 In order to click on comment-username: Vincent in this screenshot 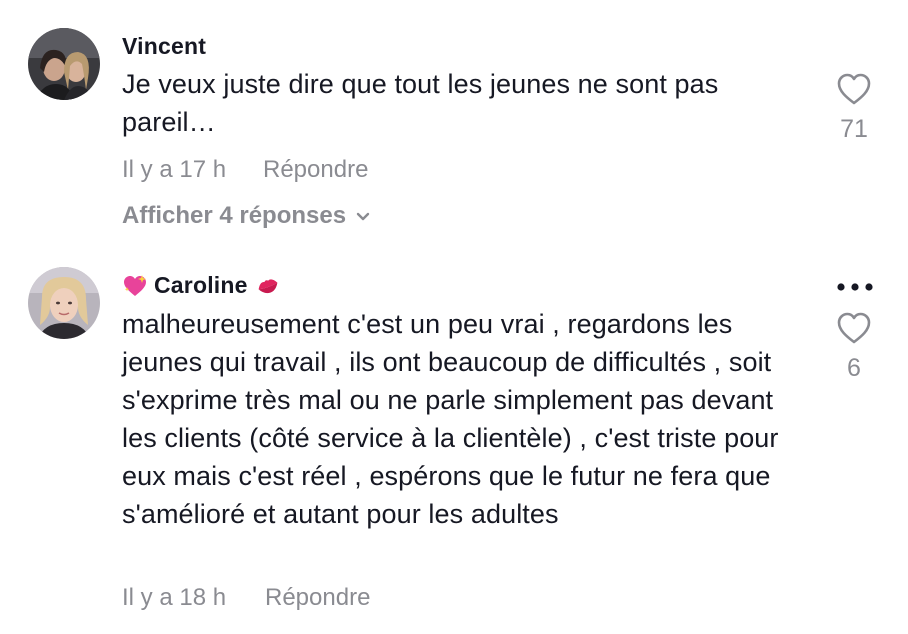, I will do `click(164, 46)`.